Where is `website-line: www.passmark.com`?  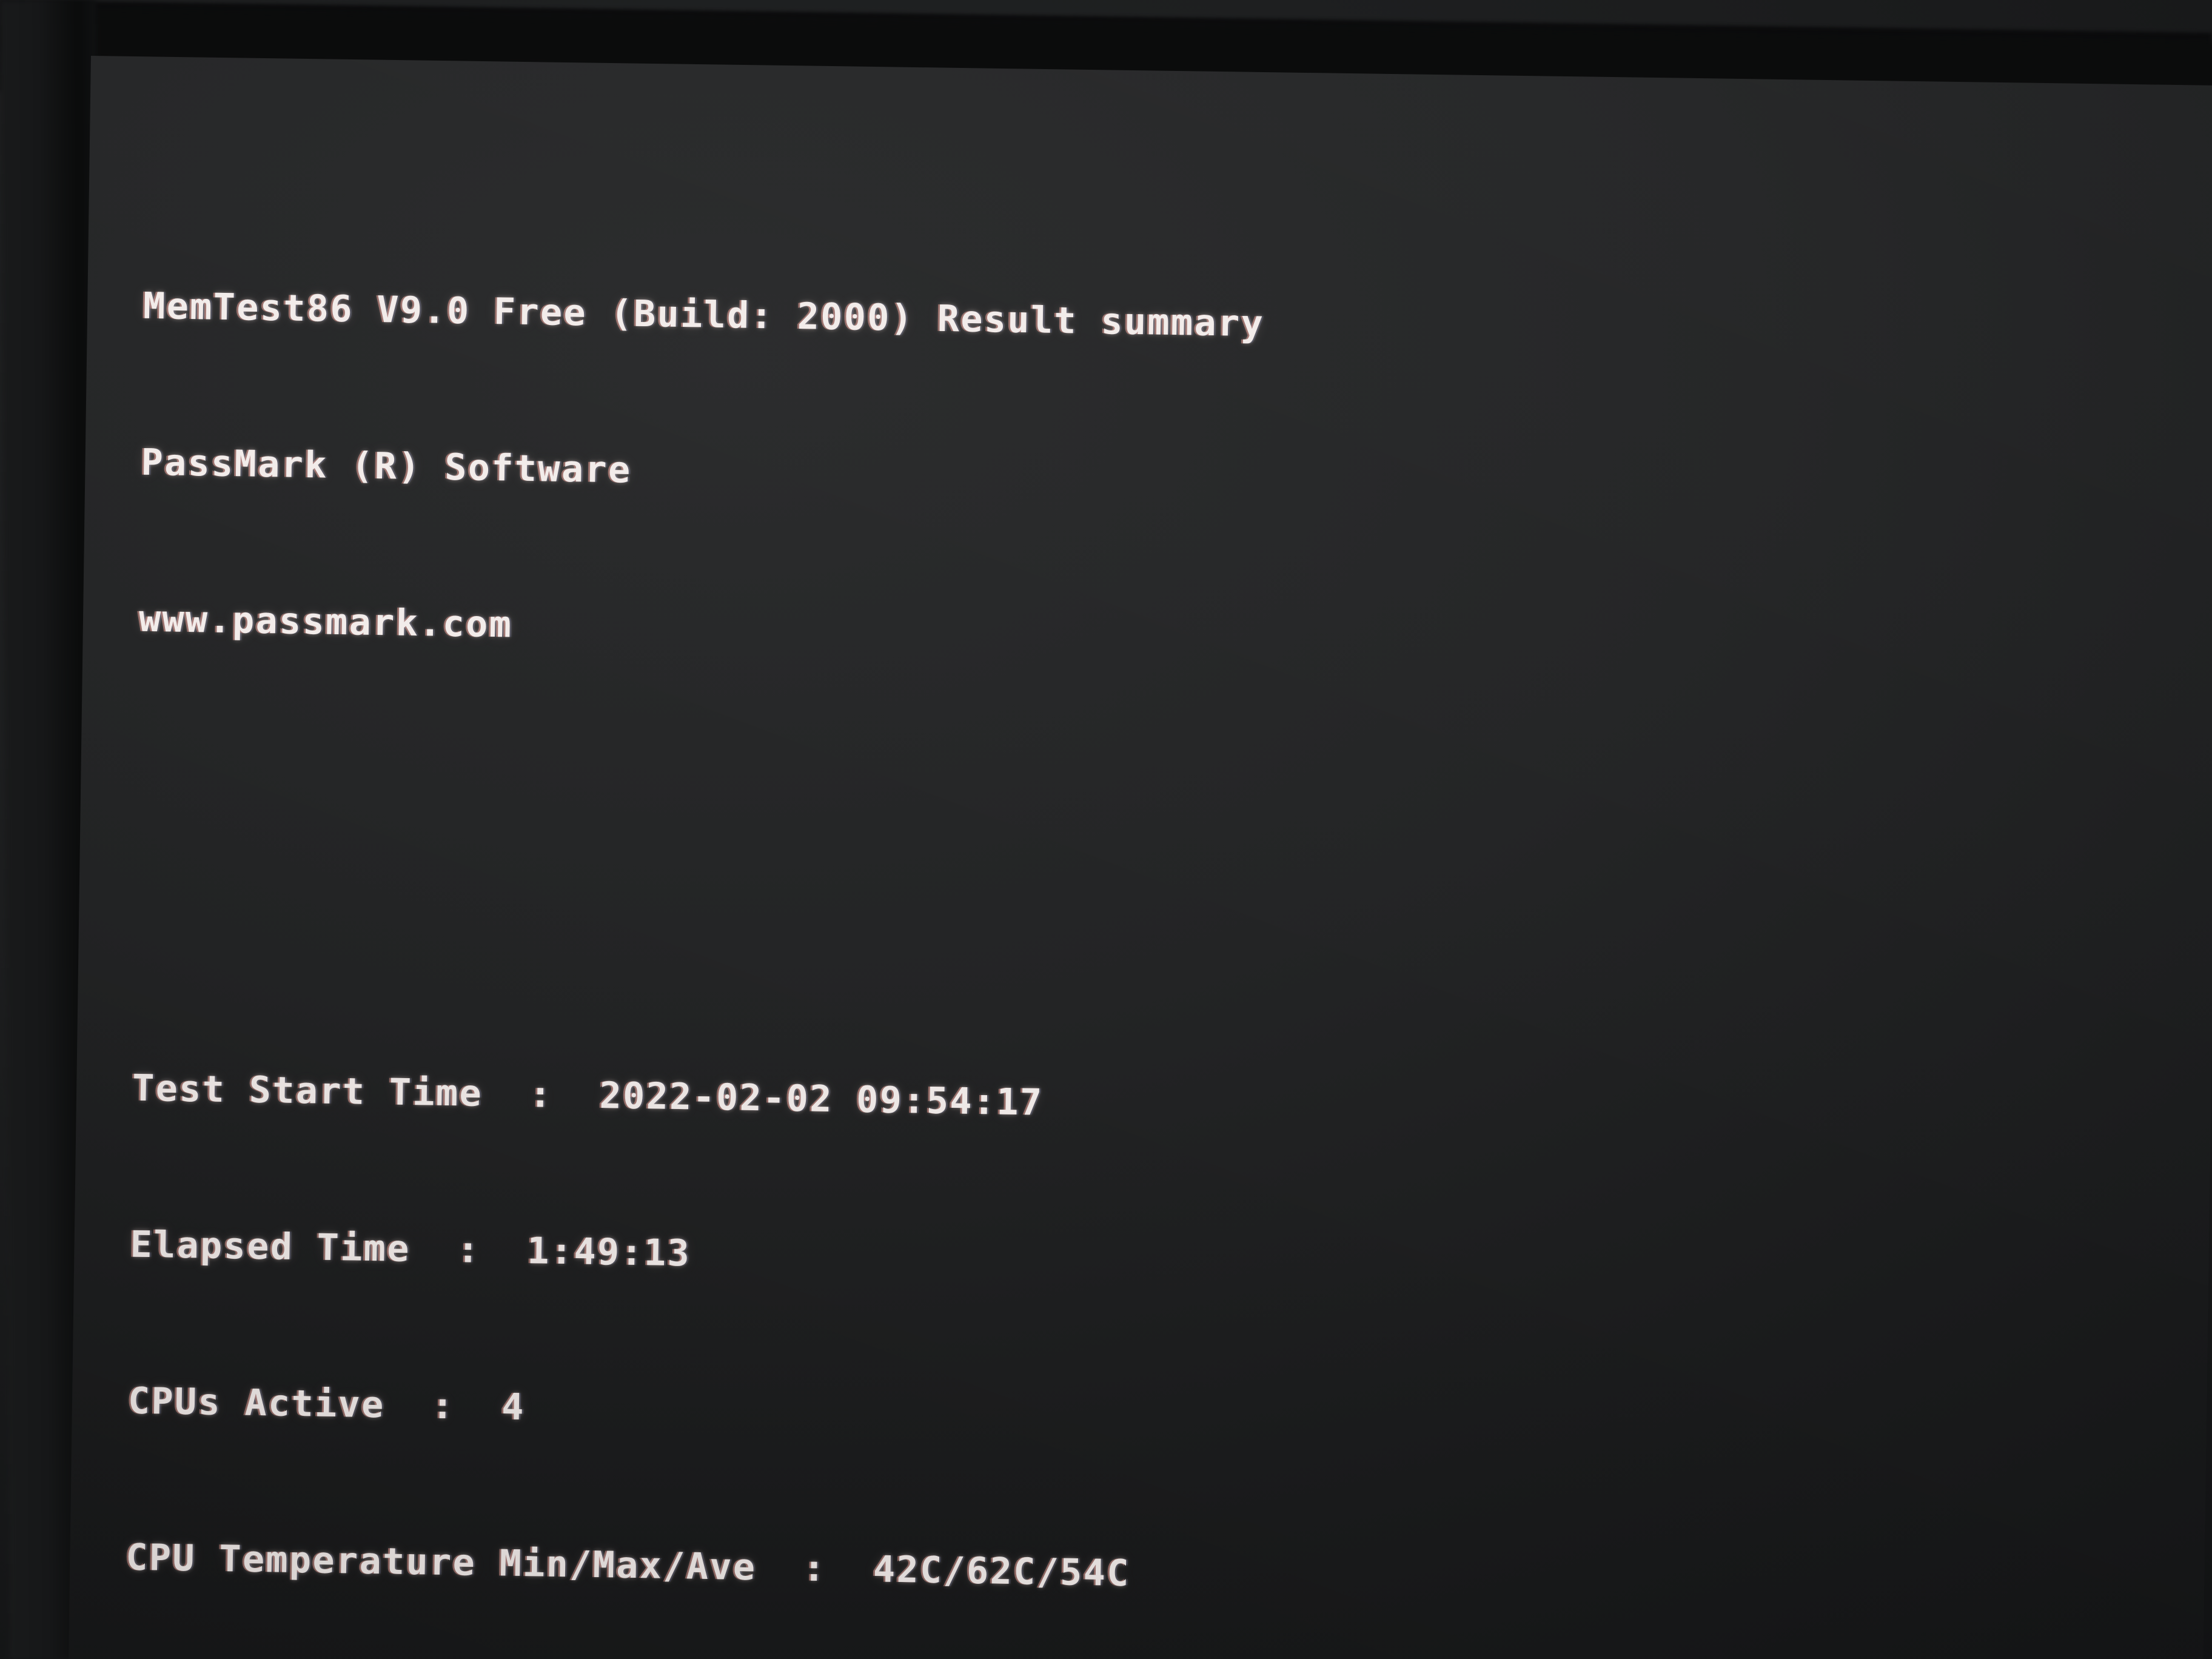
website-line: www.passmark.com is located at coordinates (325, 622).